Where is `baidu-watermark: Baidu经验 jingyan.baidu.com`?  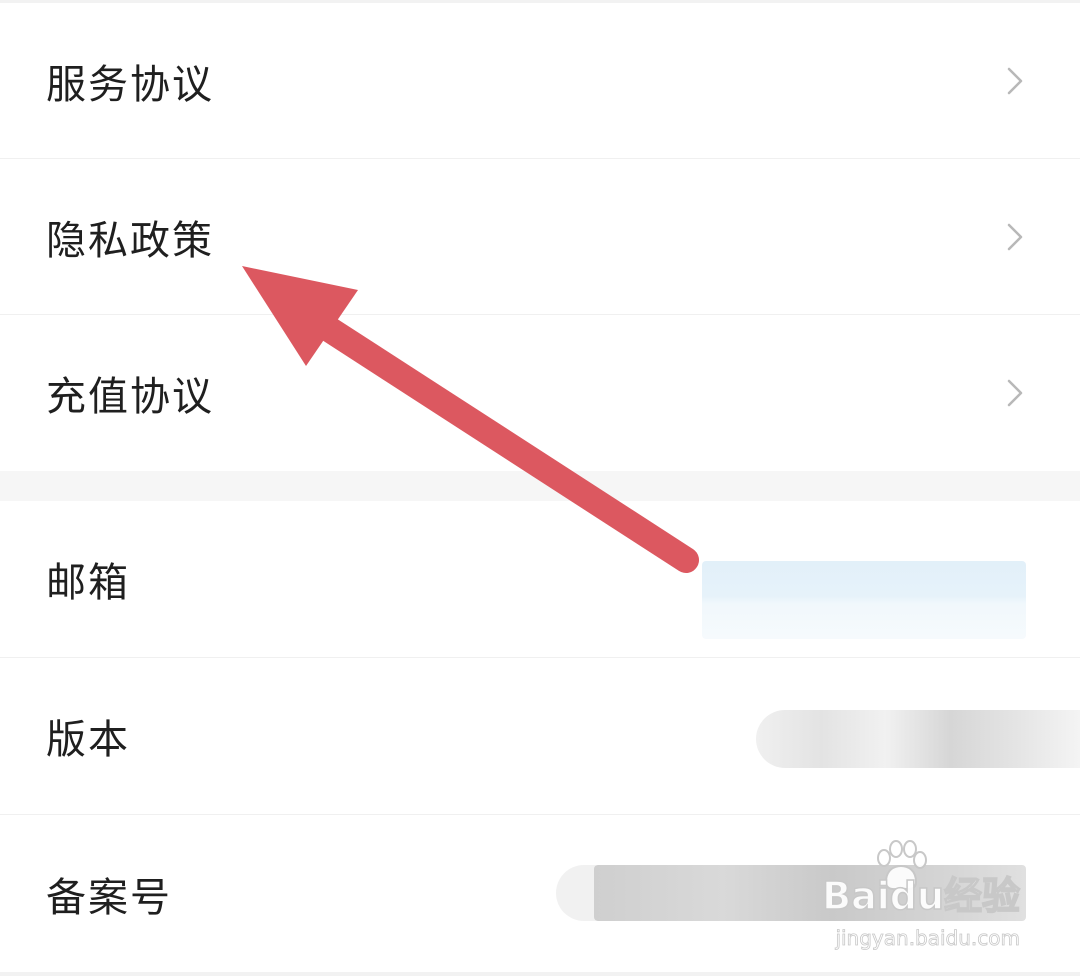
baidu-watermark: Baidu经验 jingyan.baidu.com is located at coordinates (920, 895).